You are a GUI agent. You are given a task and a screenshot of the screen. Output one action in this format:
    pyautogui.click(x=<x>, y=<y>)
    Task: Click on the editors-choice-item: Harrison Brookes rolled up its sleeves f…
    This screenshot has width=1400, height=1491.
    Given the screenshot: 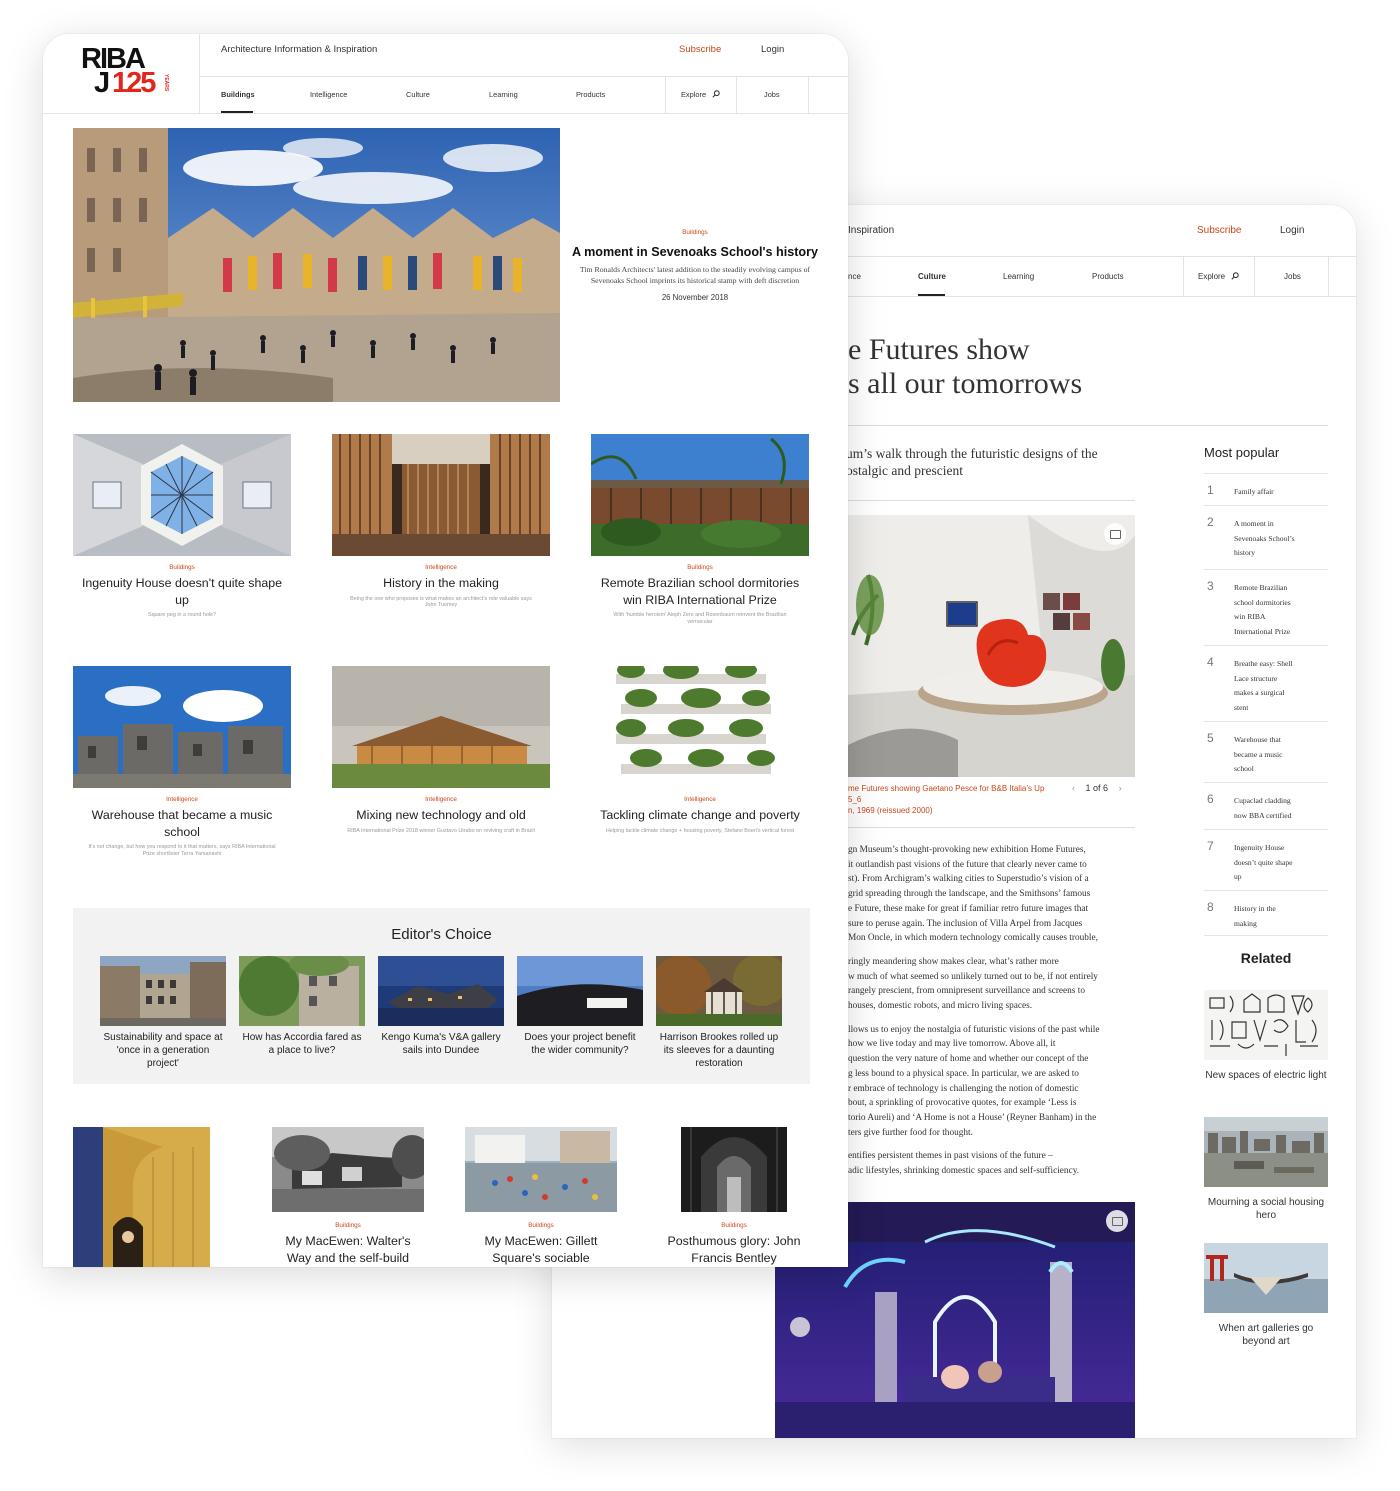 What is the action you would take?
    pyautogui.click(x=719, y=1013)
    